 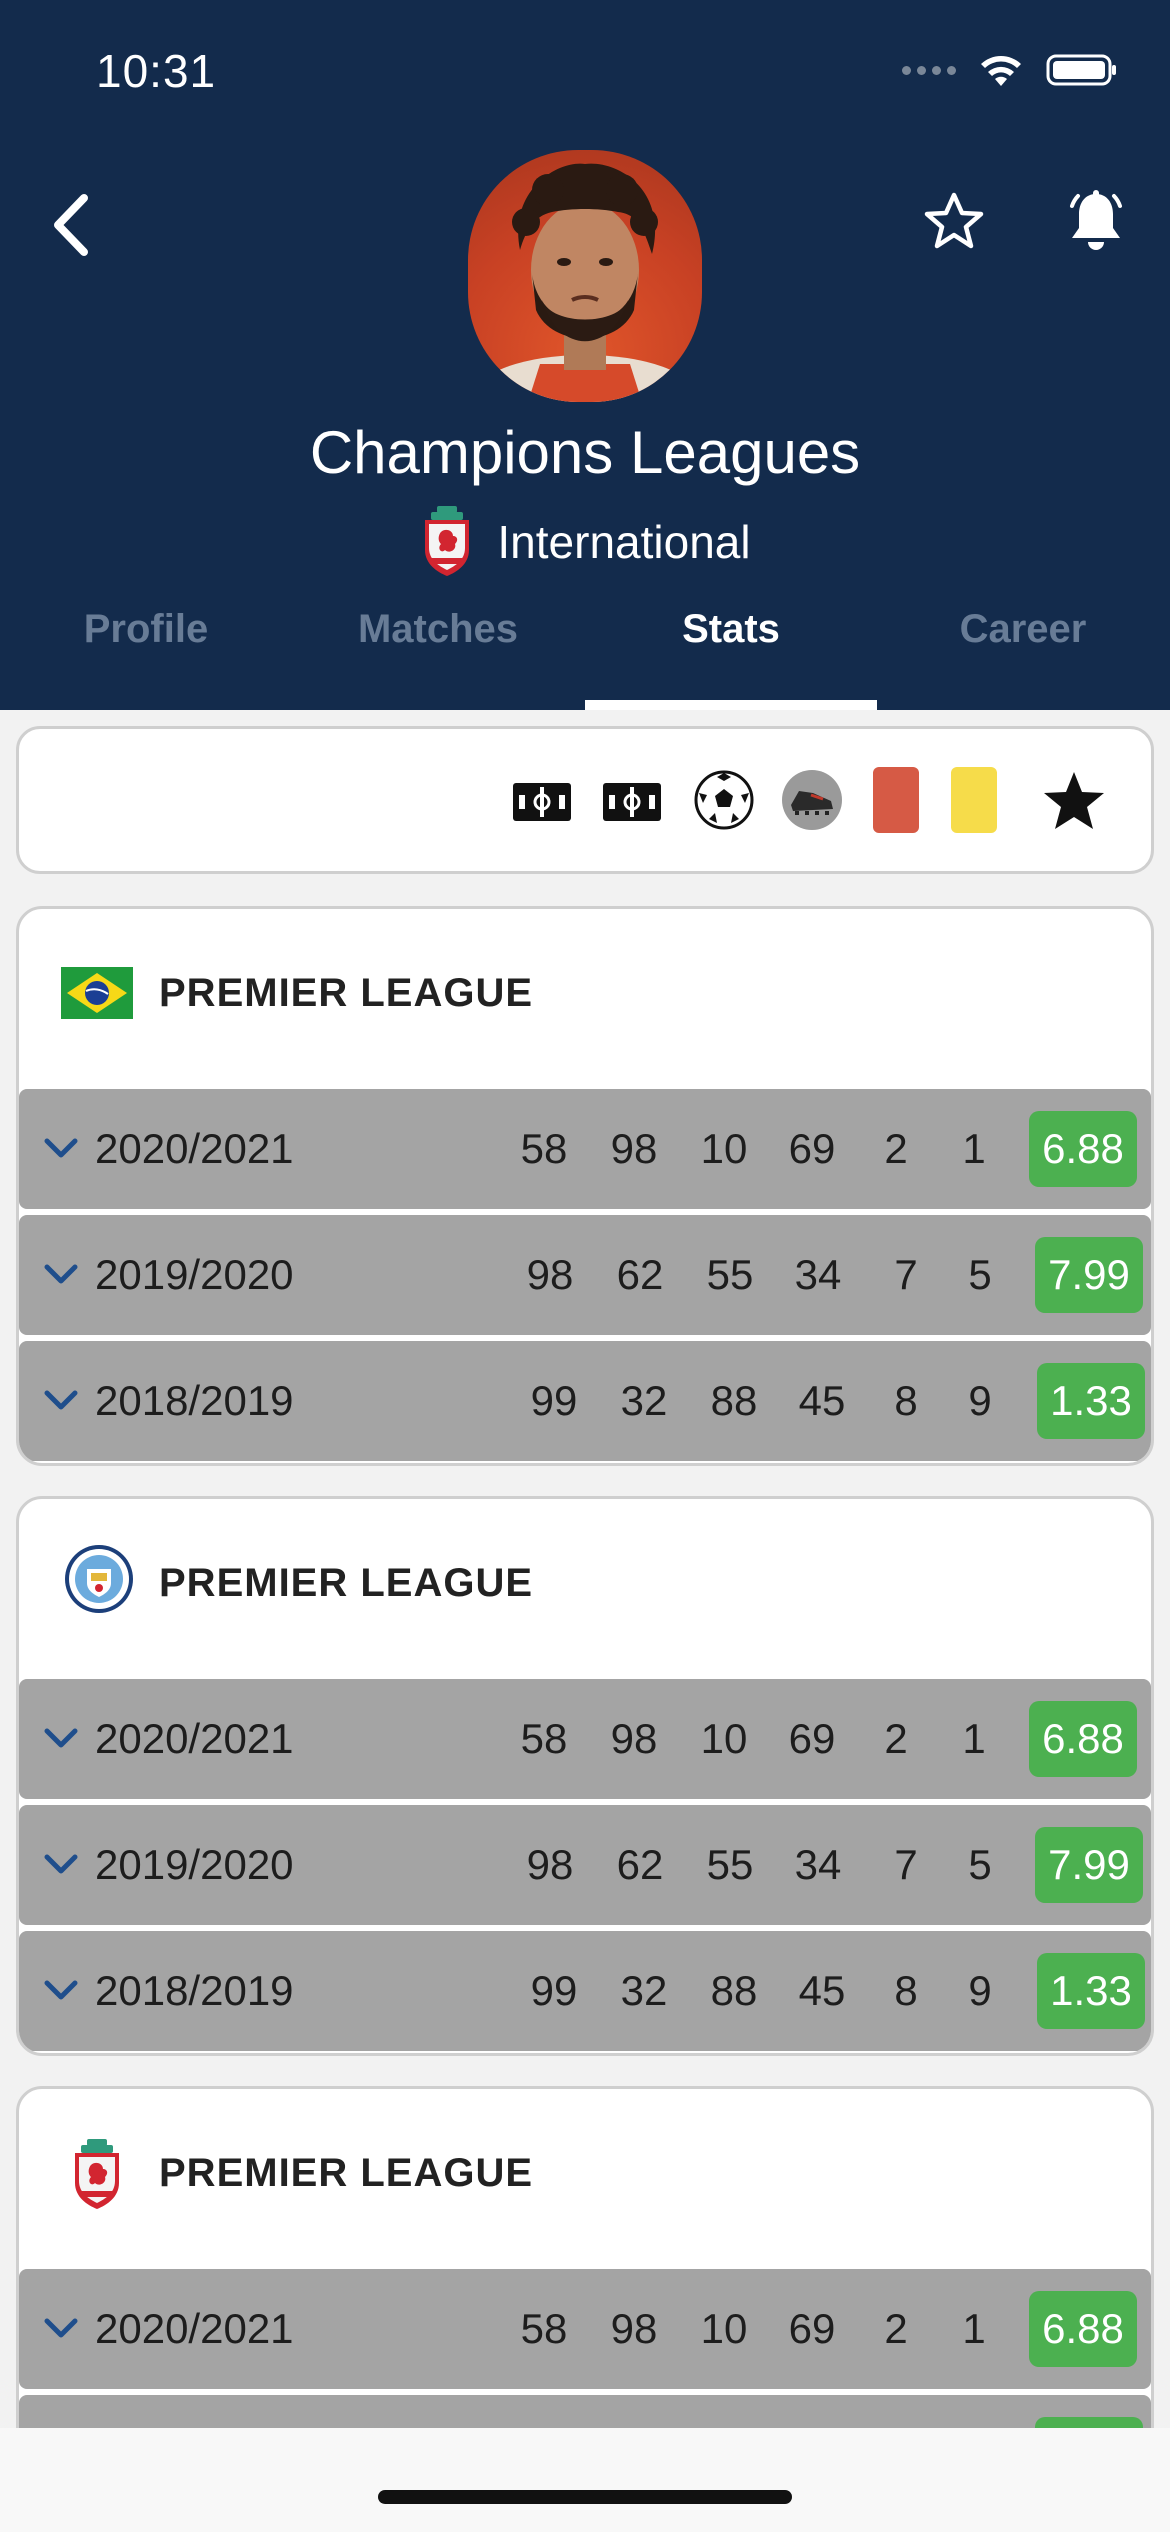 I want to click on soccer-ball-icon, so click(x=724, y=800).